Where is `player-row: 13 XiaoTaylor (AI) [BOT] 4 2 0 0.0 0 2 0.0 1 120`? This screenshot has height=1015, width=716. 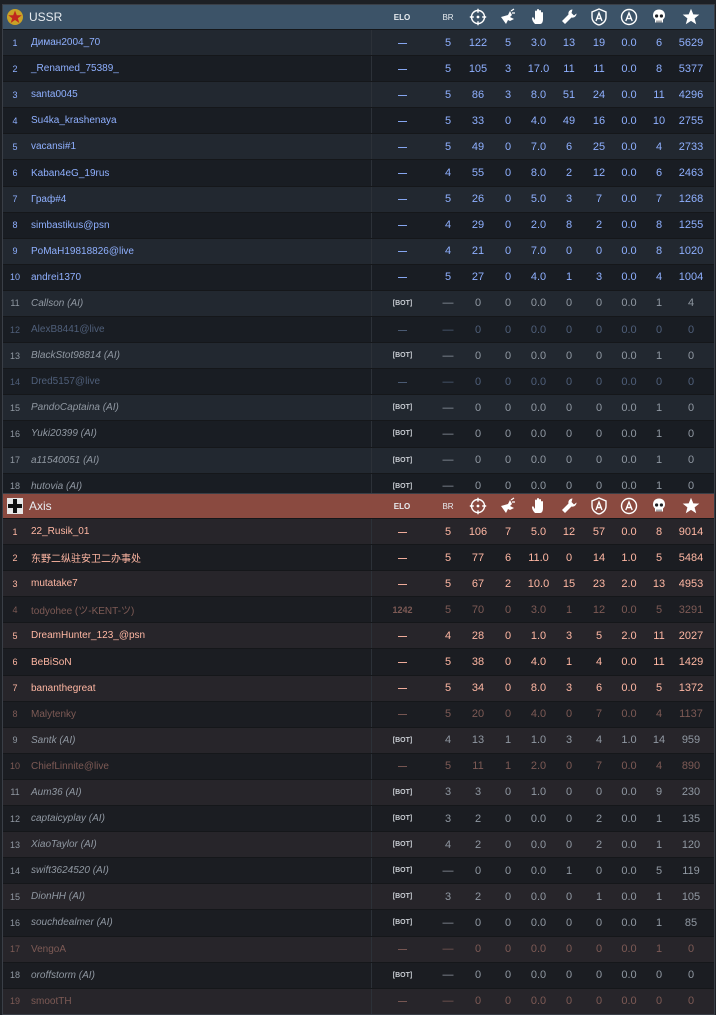
player-row: 13 XiaoTaylor (AI) [BOT] 4 2 0 0.0 0 2 0.0 1 120 is located at coordinates (358, 844).